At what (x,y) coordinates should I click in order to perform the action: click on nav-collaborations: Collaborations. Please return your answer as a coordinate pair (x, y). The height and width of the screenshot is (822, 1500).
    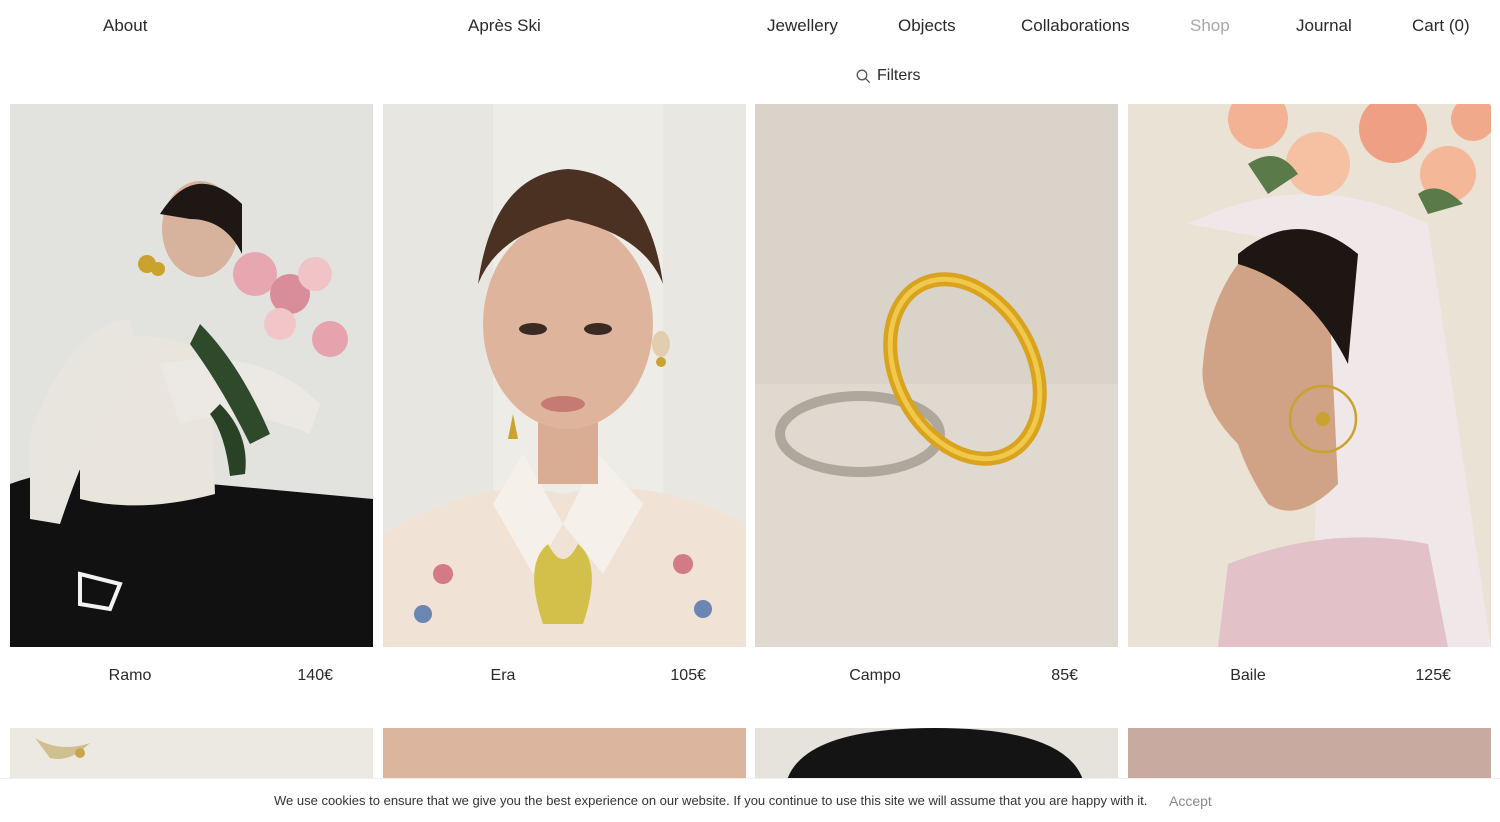
    Looking at the image, I should click on (1075, 26).